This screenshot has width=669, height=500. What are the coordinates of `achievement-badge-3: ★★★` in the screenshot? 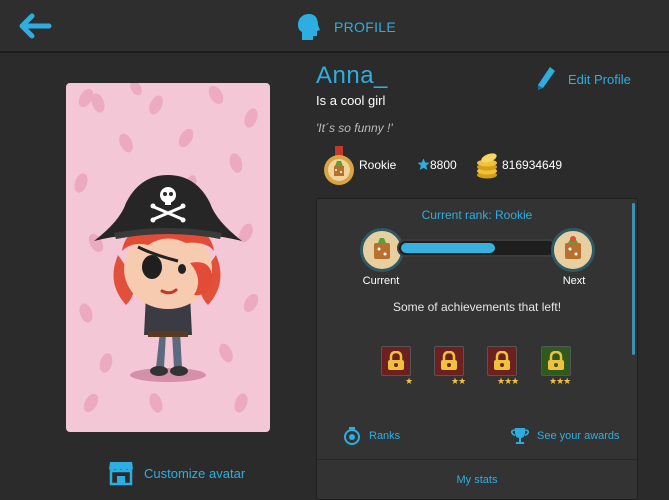 It's located at (504, 366).